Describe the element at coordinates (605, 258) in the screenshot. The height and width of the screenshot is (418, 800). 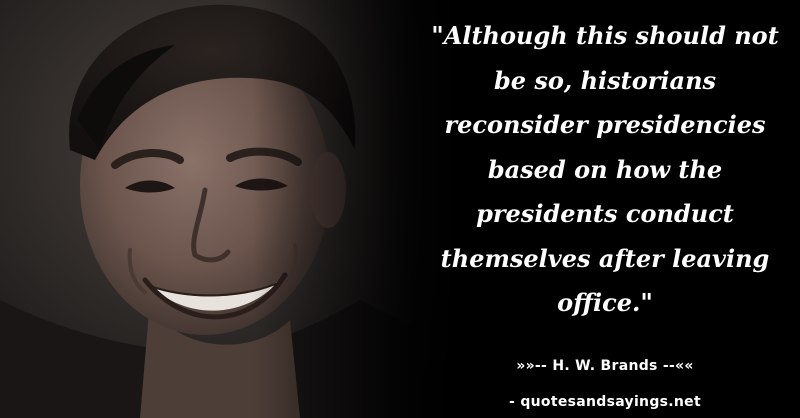
I see `quote-line: themselves after leaving` at that location.